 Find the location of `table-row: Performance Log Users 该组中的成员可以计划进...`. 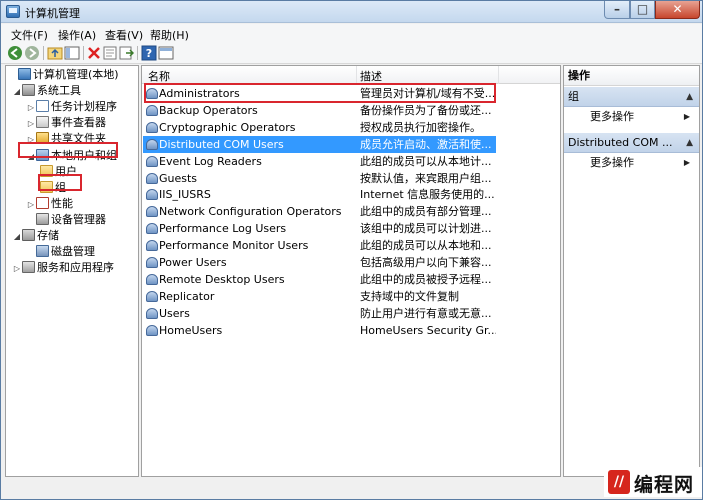

table-row: Performance Log Users 该组中的成员可以计划进... is located at coordinates (320, 228).